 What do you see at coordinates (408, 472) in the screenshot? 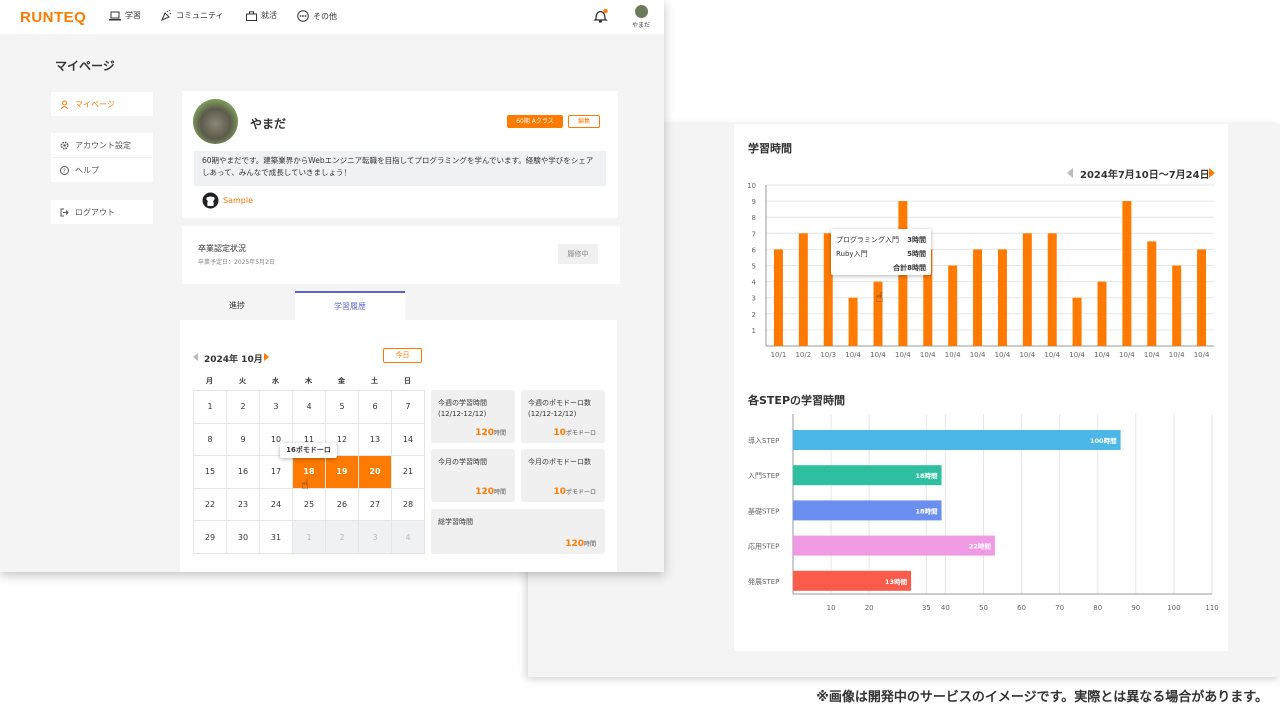
I see `day-cell: 21` at bounding box center [408, 472].